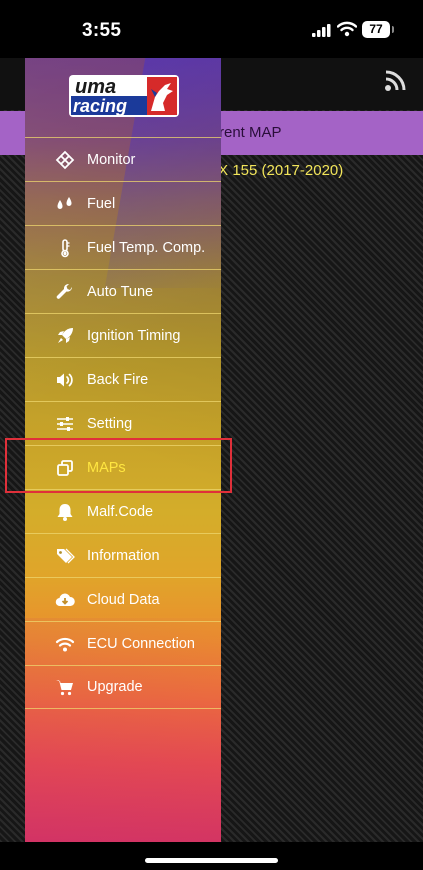 The width and height of the screenshot is (423, 870). I want to click on menu-label: Monitor, so click(111, 159).